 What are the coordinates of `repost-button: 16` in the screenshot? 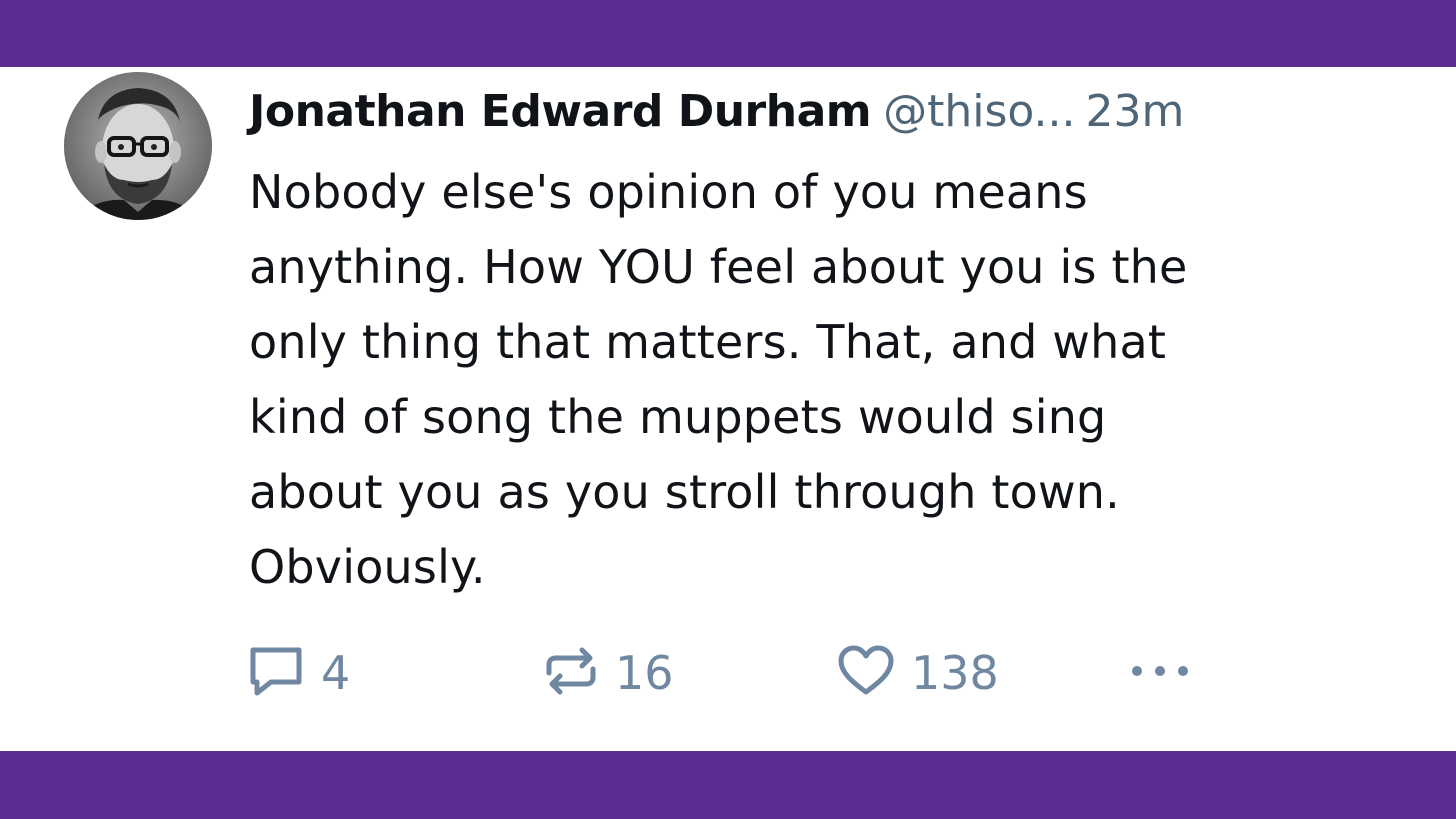 It's located at (608, 673).